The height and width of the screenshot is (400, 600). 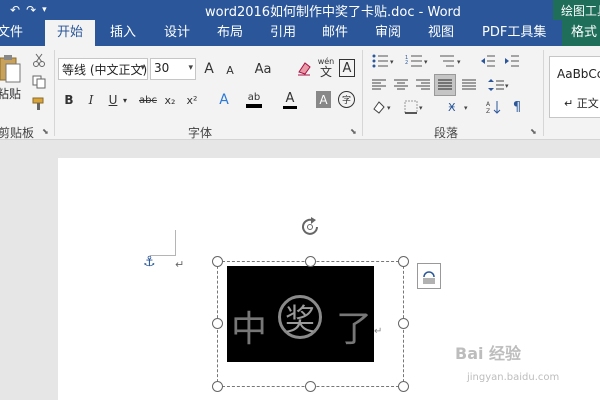 I want to click on borders-icon: ▾, so click(x=415, y=107).